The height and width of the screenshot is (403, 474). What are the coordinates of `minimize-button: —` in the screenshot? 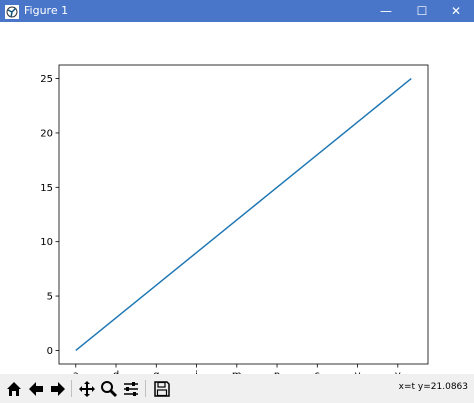 It's located at (386, 11).